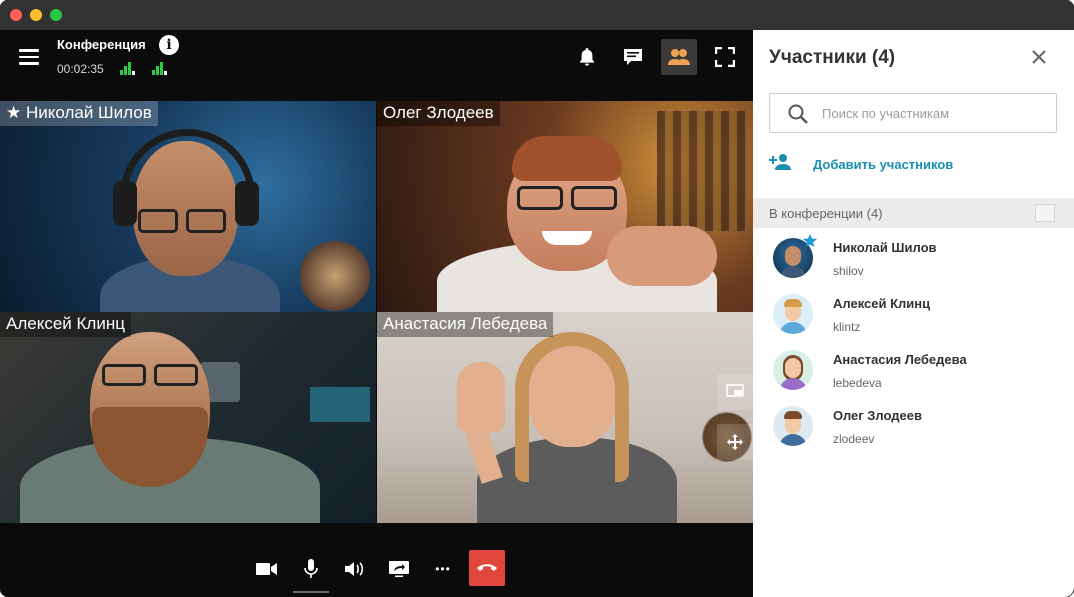  I want to click on notifications-button, so click(587, 57).